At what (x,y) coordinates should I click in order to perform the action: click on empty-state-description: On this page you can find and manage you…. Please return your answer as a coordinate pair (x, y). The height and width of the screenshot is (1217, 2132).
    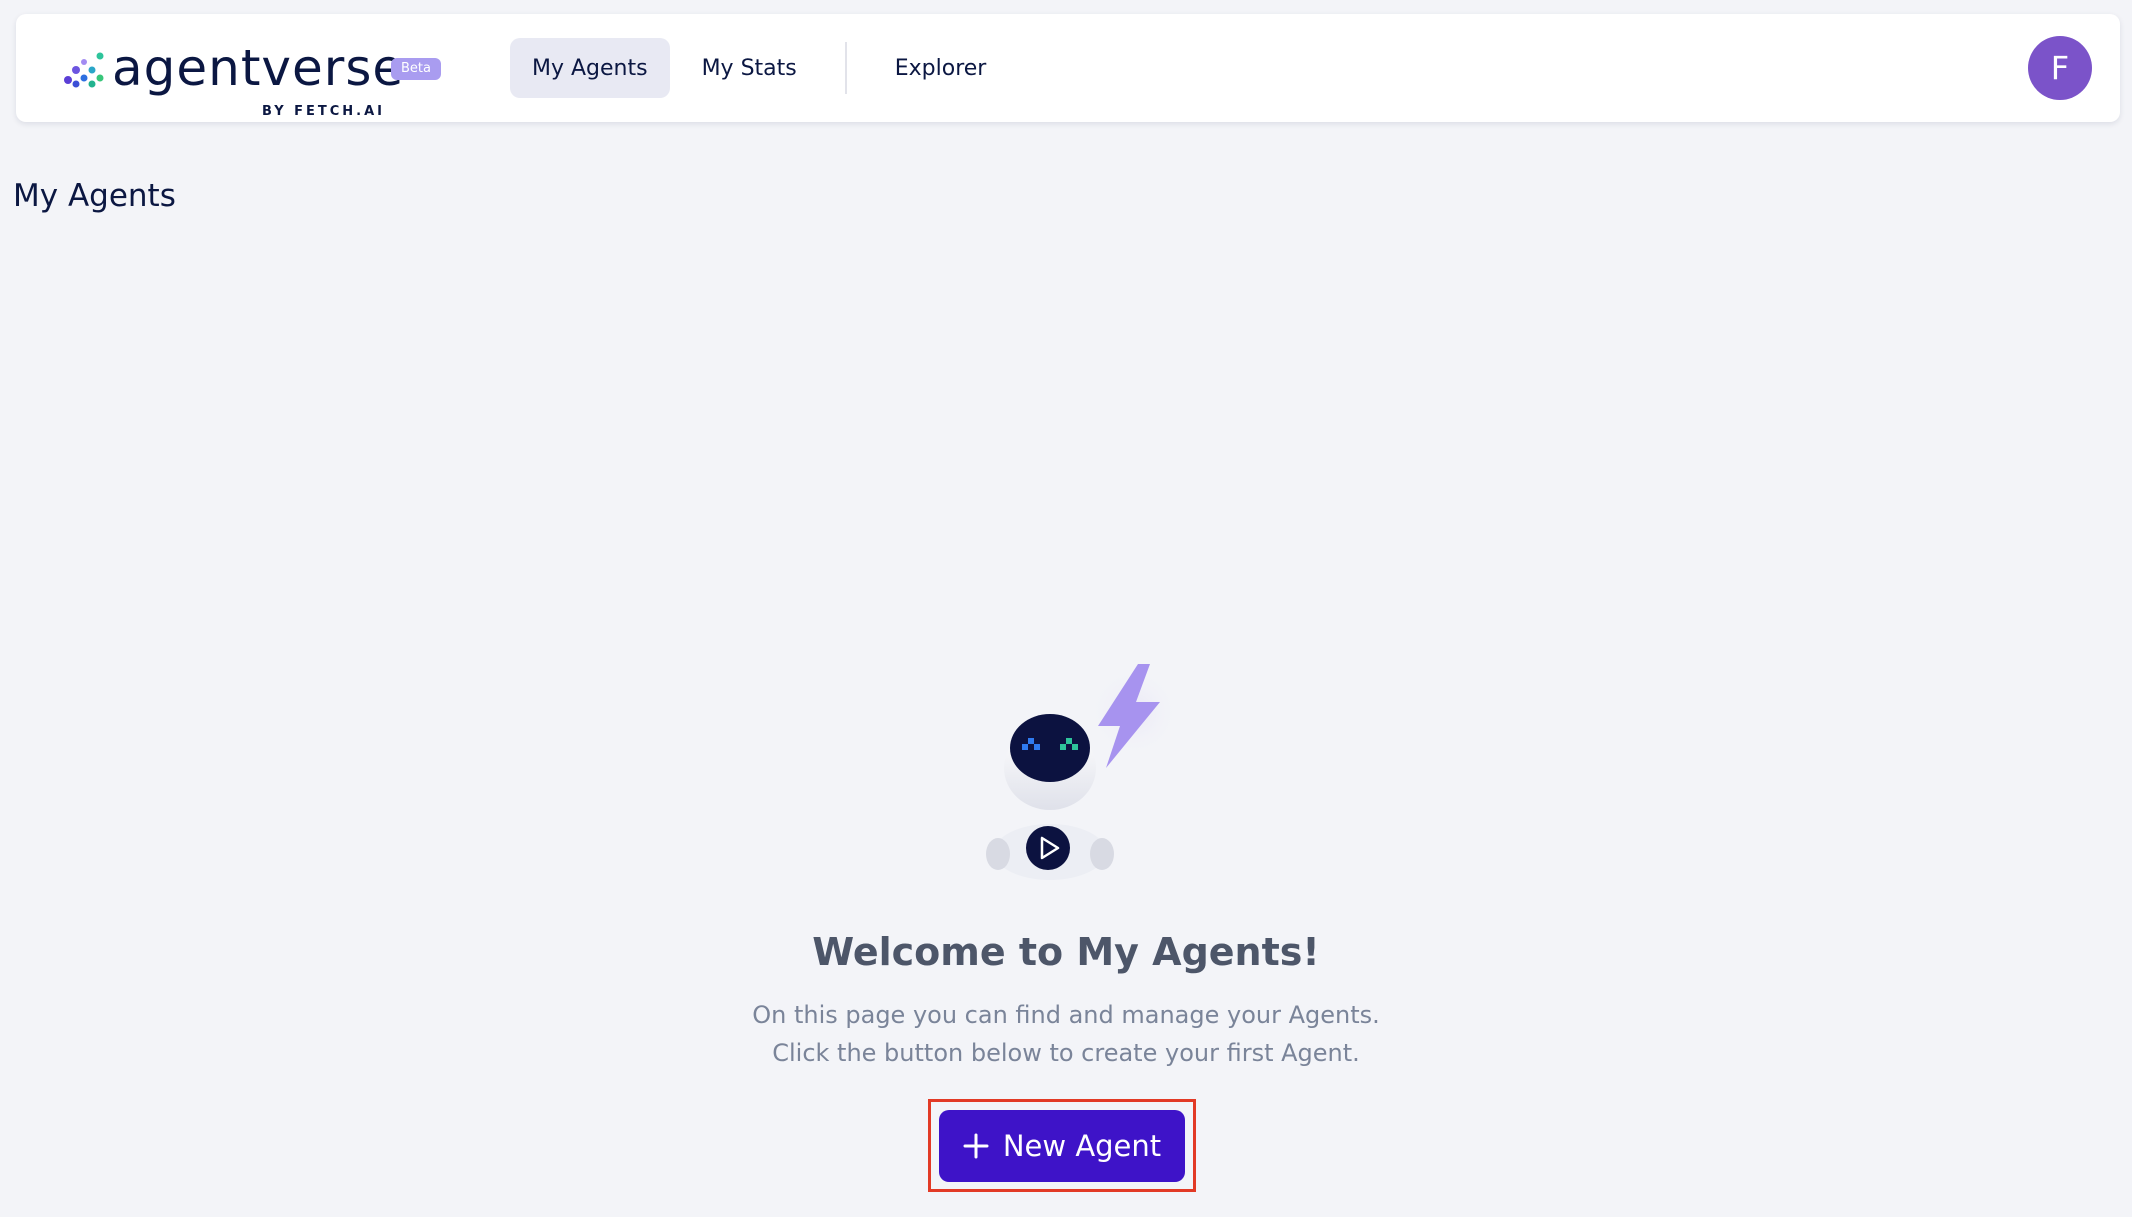
    Looking at the image, I should click on (1066, 1034).